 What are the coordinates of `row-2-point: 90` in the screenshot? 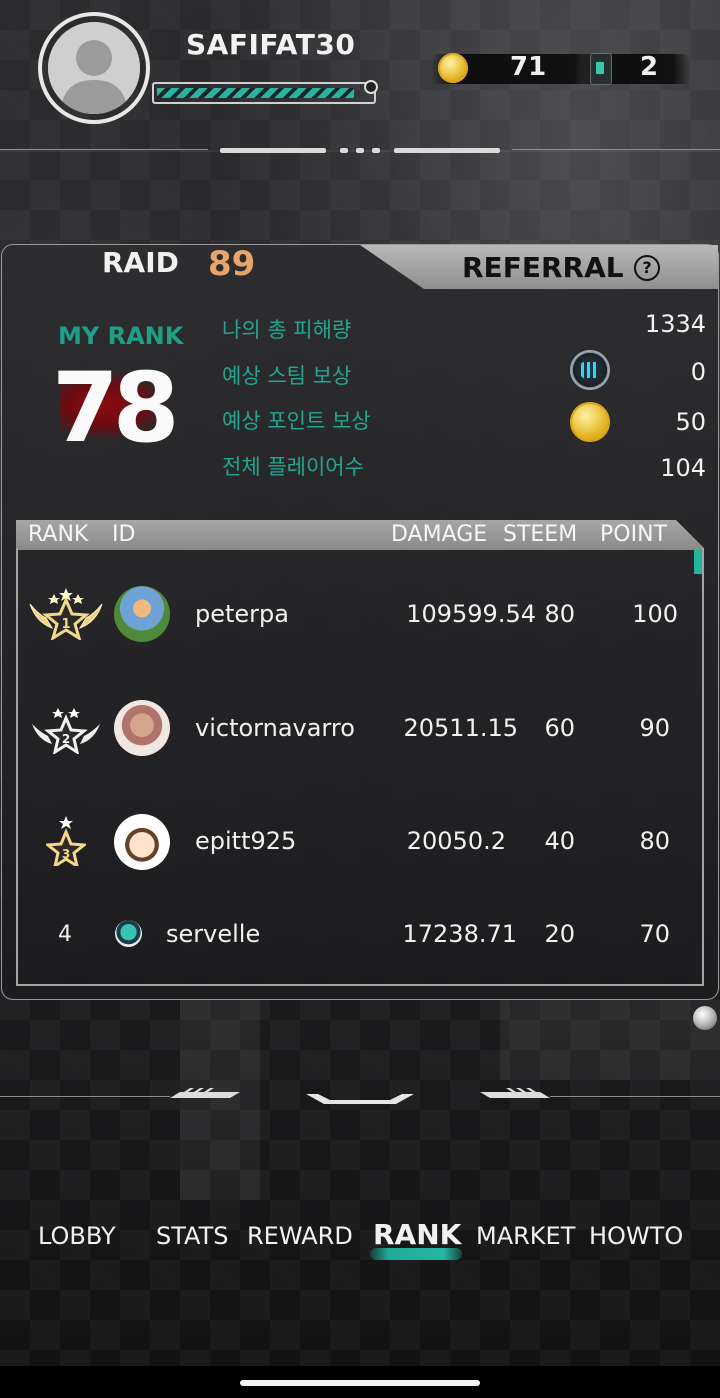 It's located at (654, 728).